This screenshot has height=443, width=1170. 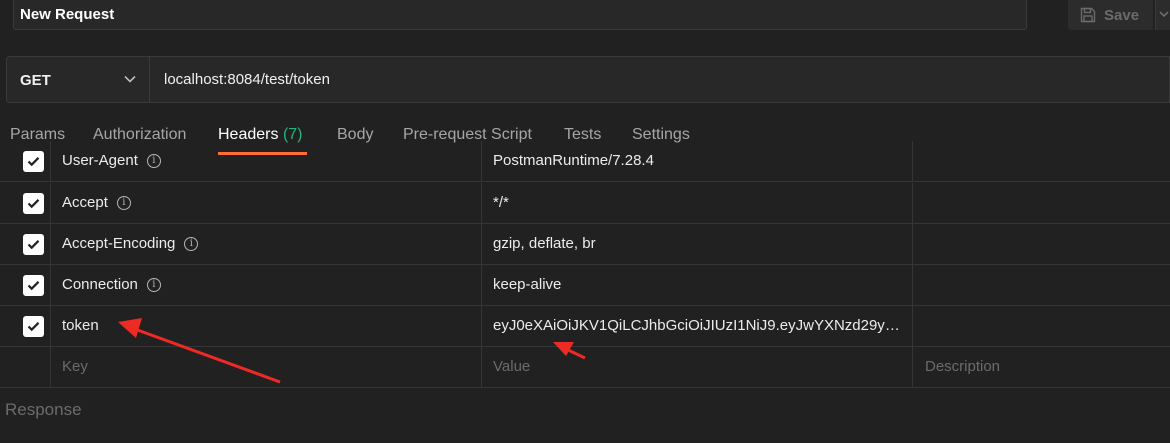 I want to click on header-key: Connection, so click(x=100, y=284).